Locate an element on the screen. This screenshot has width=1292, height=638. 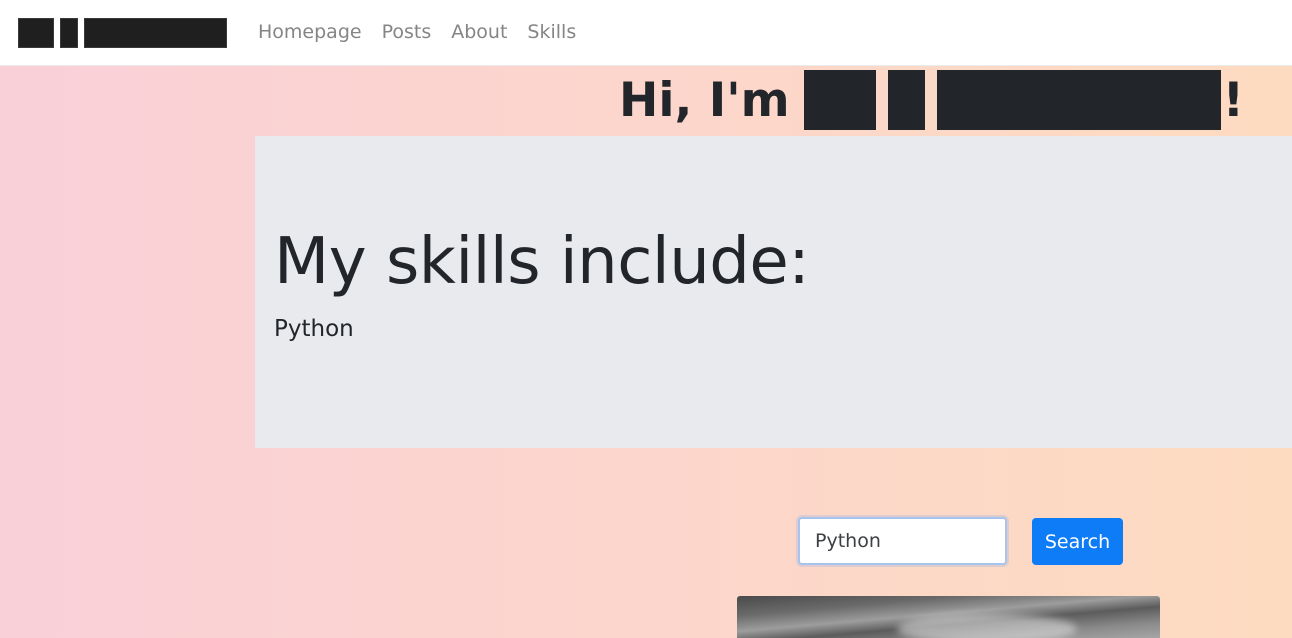
hero-greeting: Hi, I'm ! is located at coordinates (931, 100).